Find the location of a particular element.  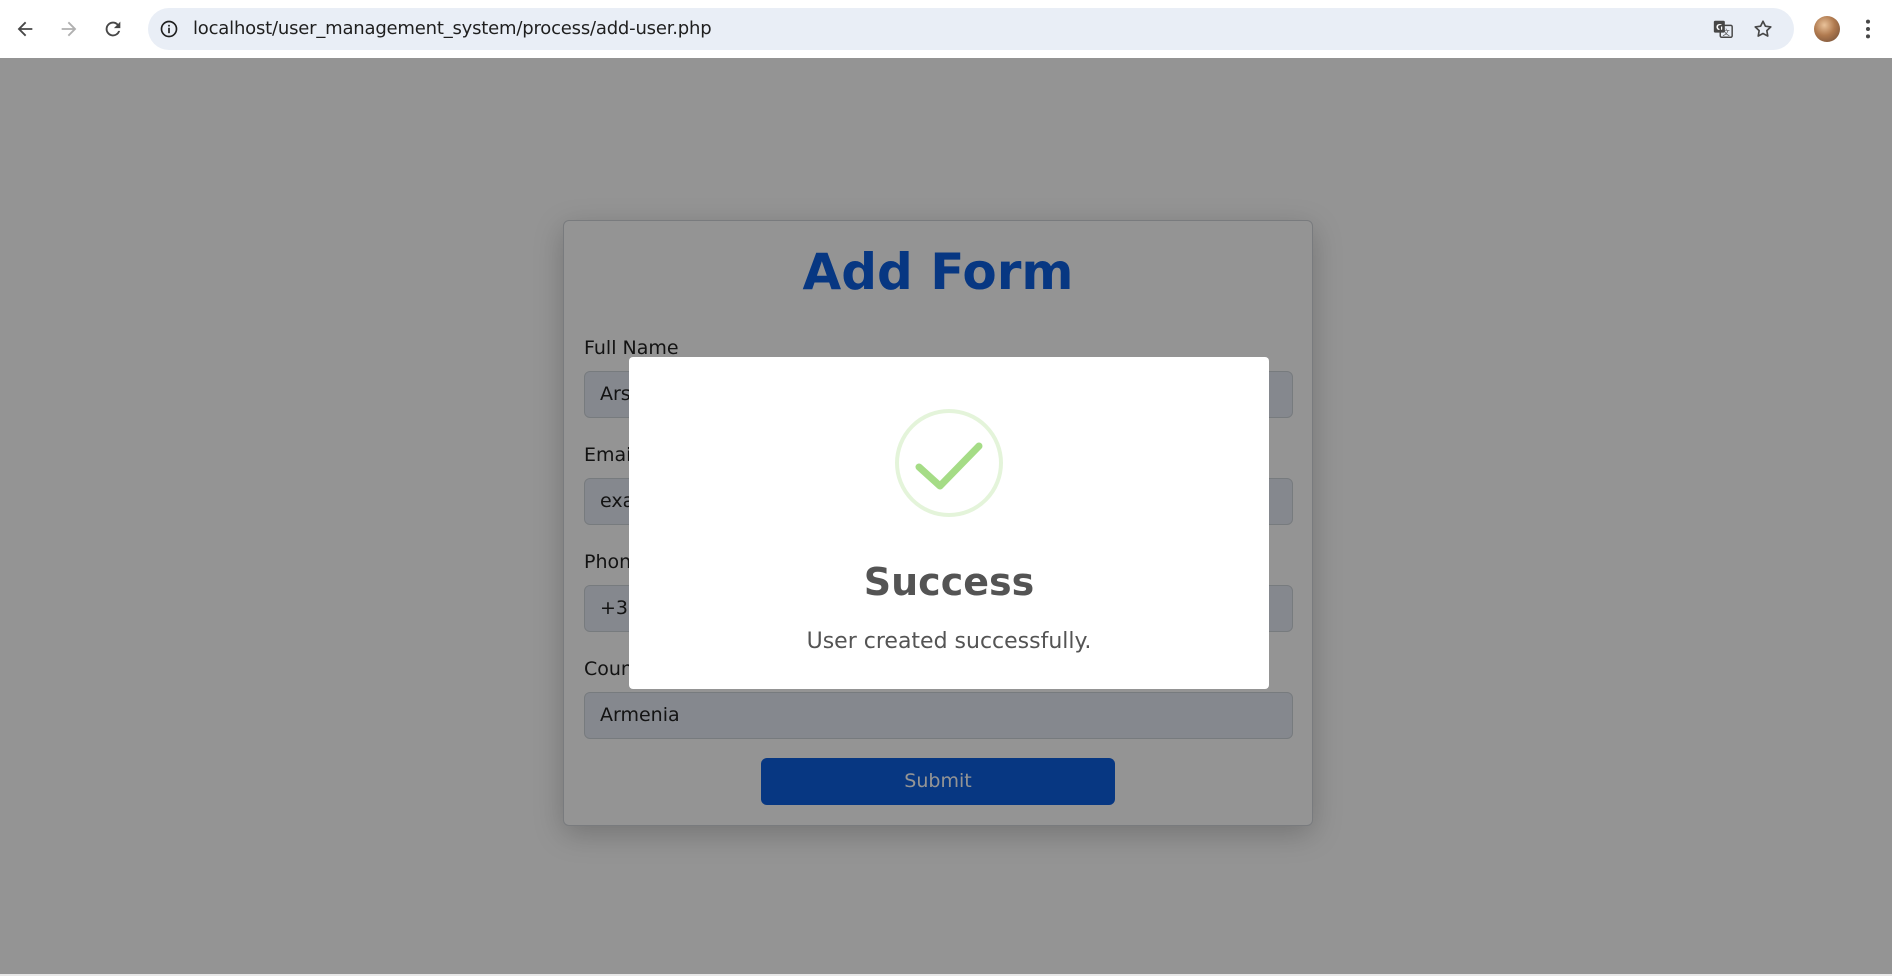

svg-text: 文 is located at coordinates (1727, 32).